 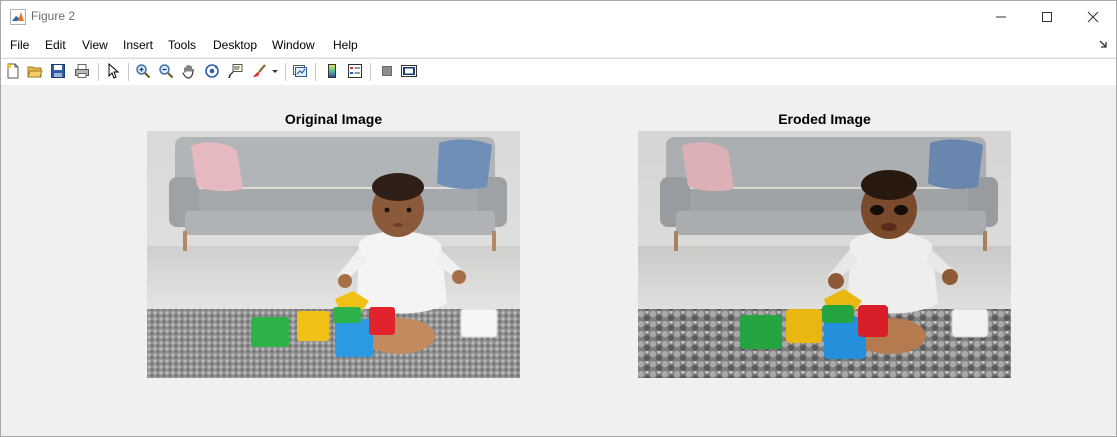 I want to click on menu-help: Help, so click(x=345, y=45).